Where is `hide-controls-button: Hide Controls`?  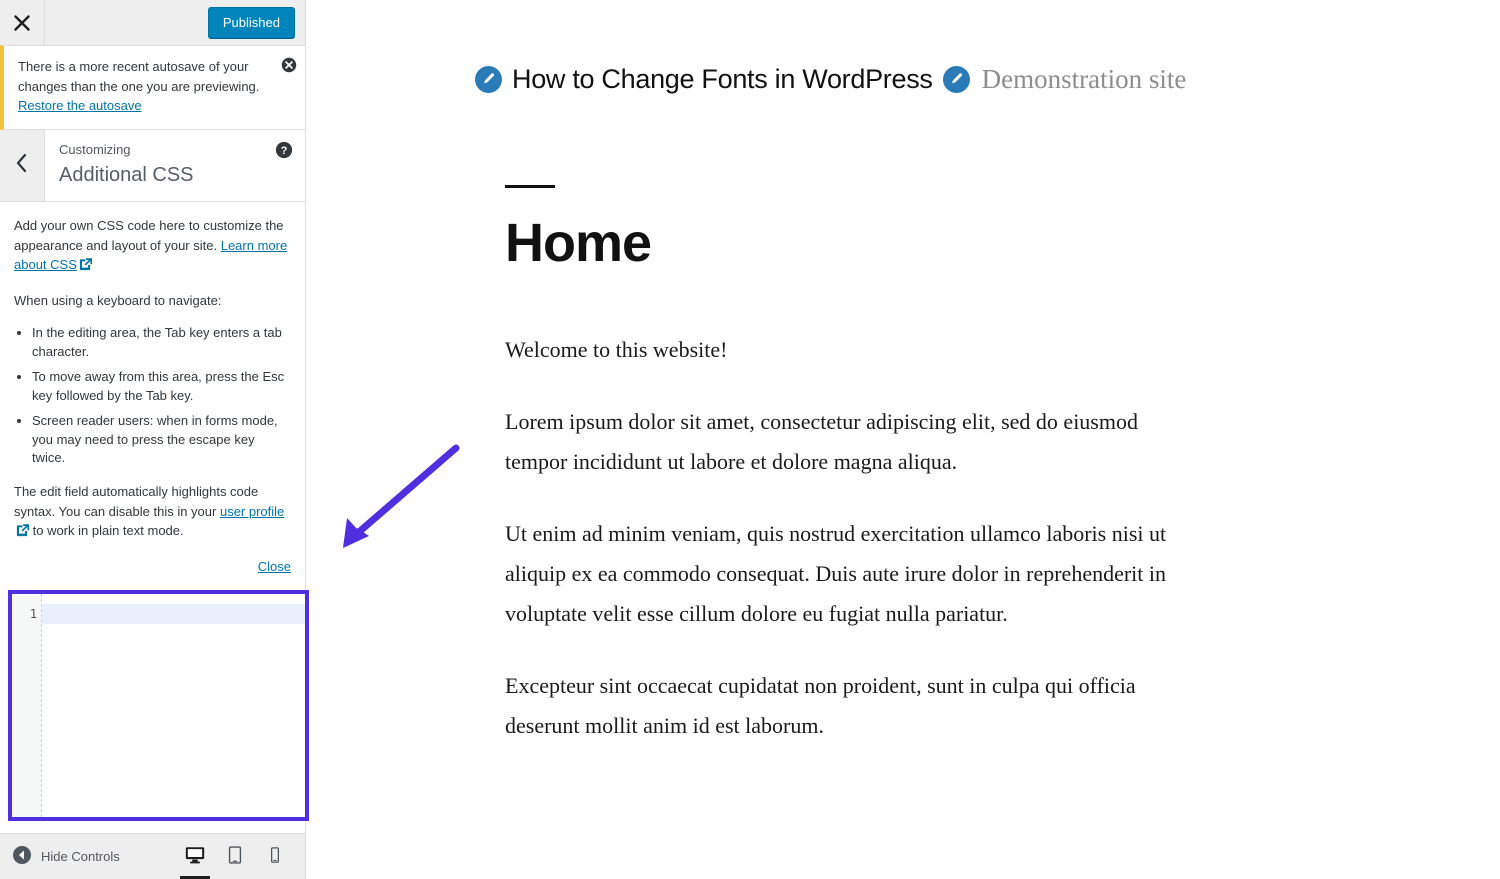 hide-controls-button: Hide Controls is located at coordinates (60, 856).